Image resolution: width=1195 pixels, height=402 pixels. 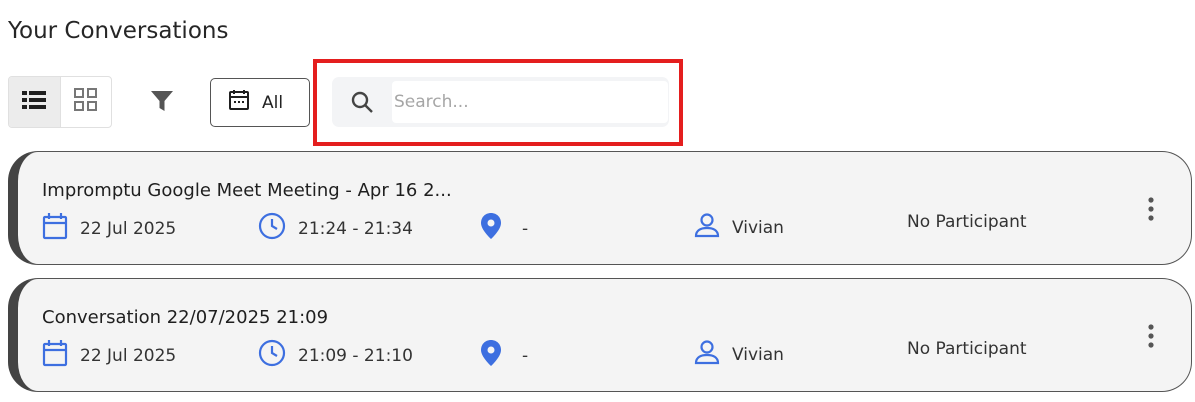 I want to click on list-view-button, so click(x=35, y=102).